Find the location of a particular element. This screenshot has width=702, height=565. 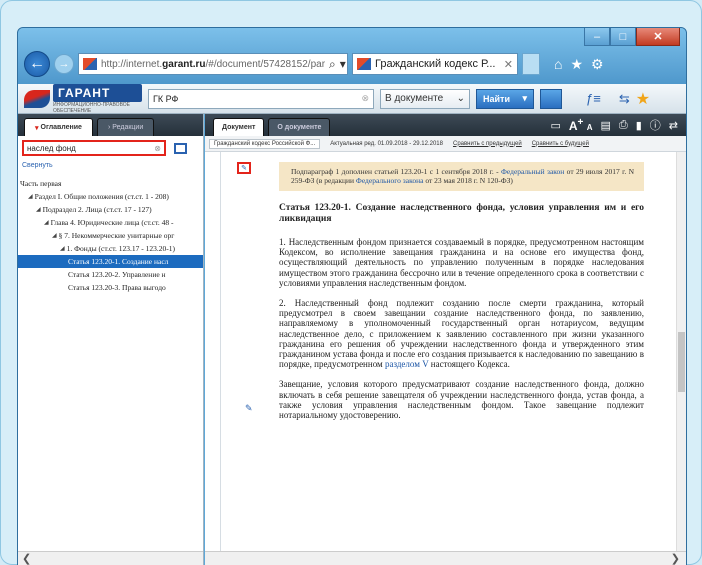

compare-next-link: Сравнить с будущей is located at coordinates (560, 144).